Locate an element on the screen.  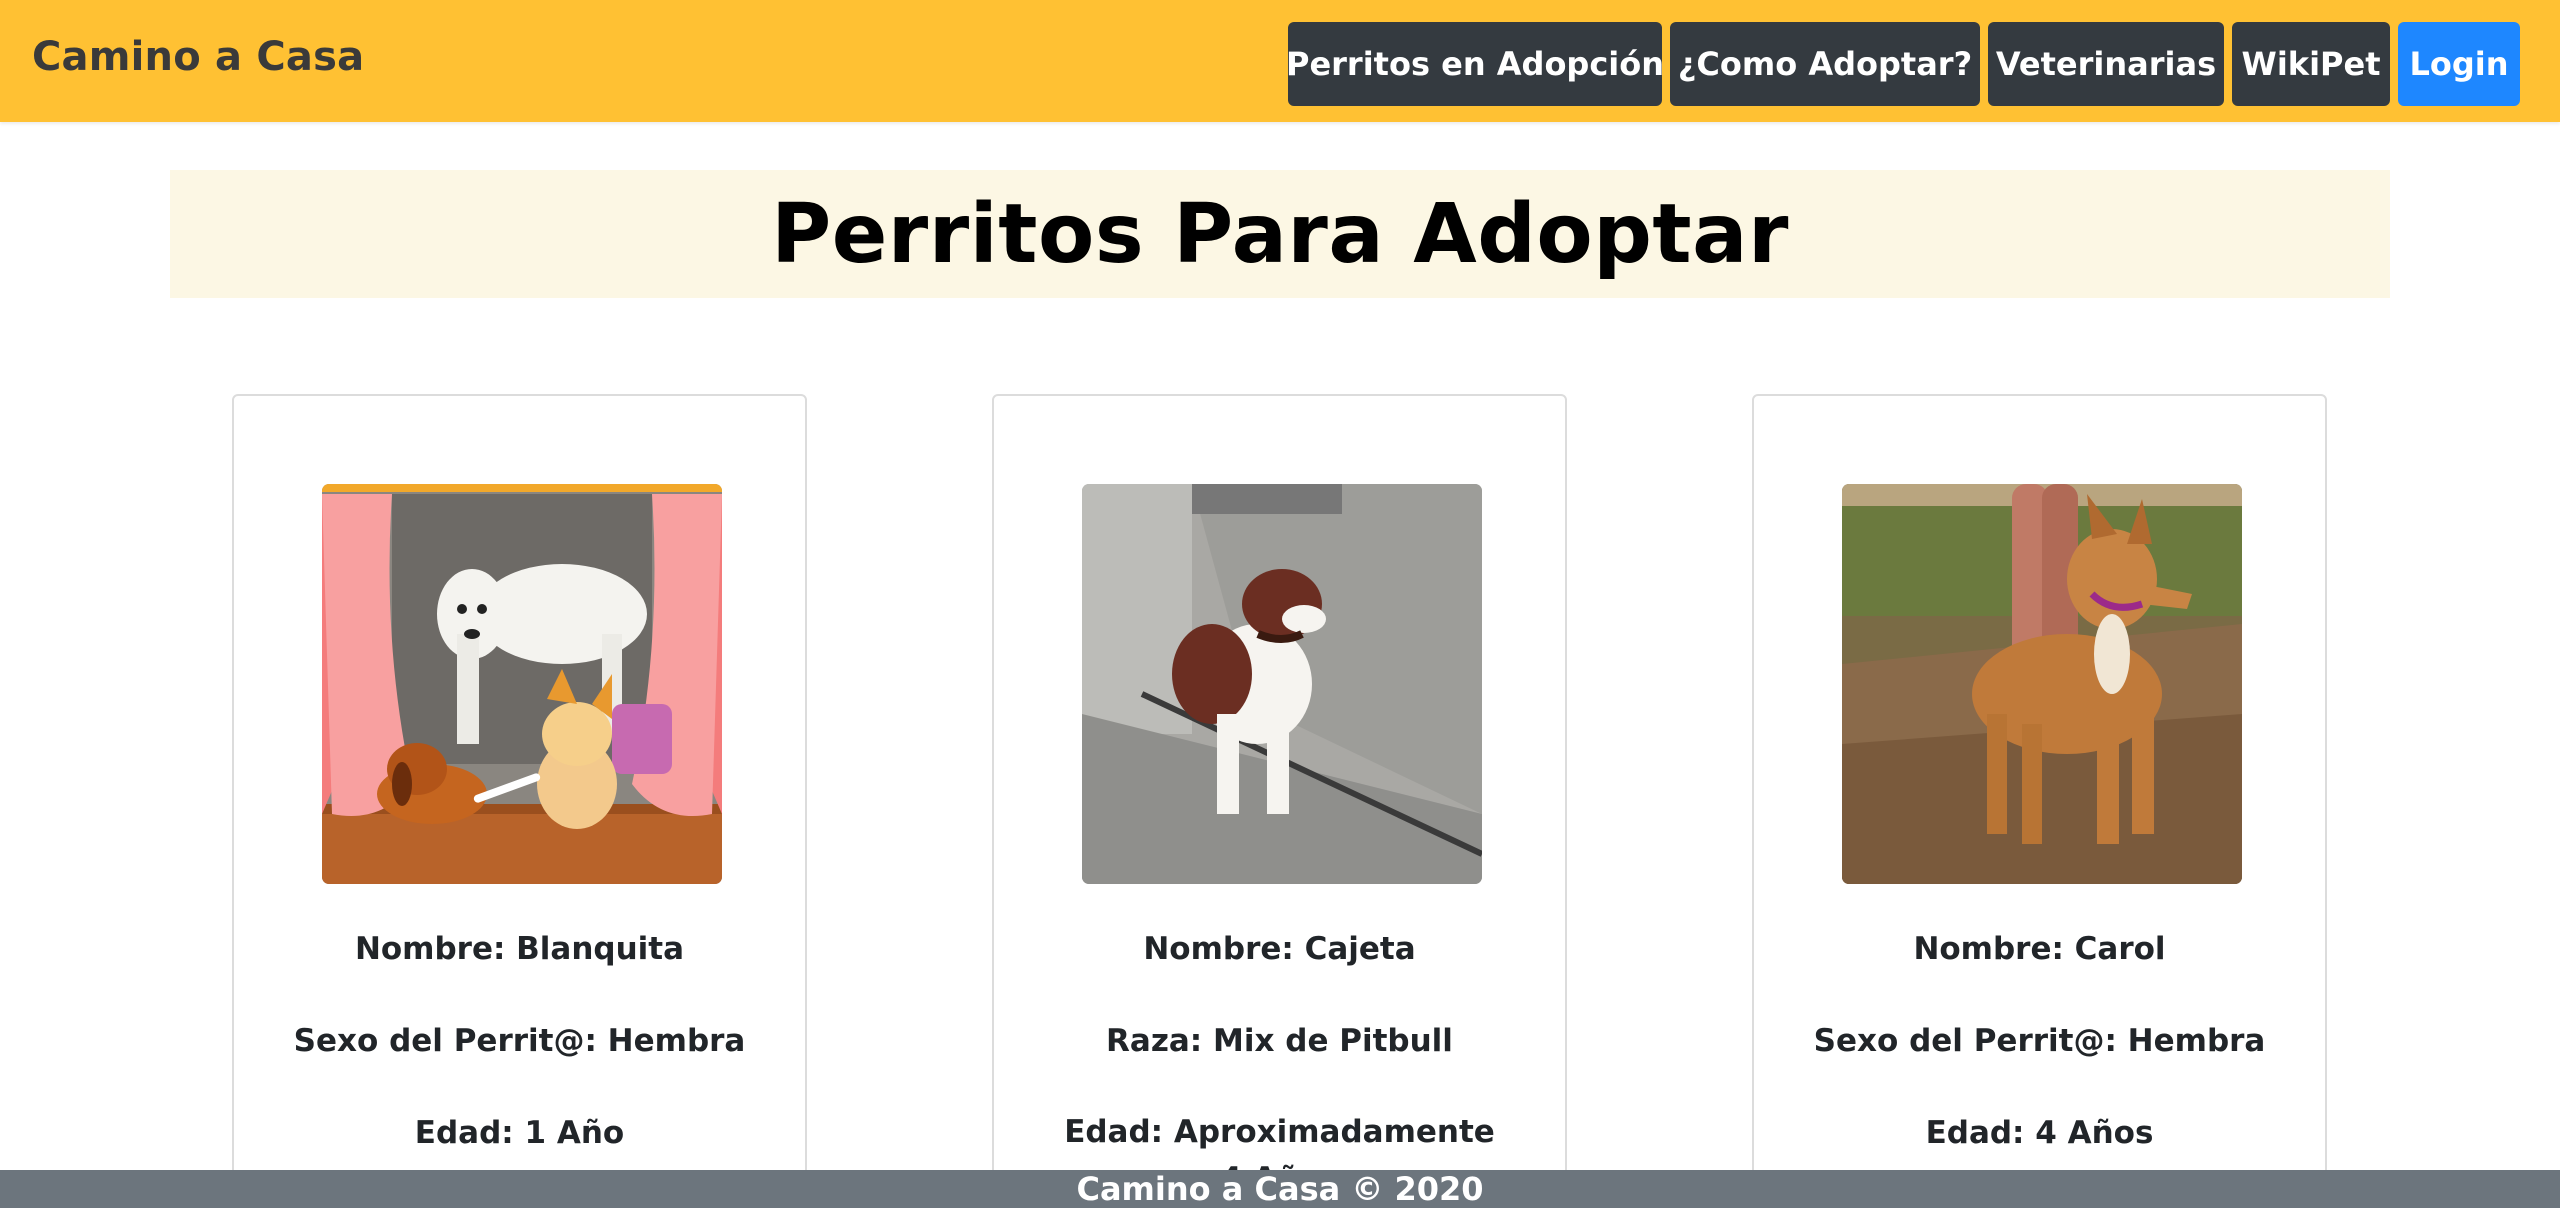
dog-name: Nombre: Cajeta is located at coordinates (1279, 949).